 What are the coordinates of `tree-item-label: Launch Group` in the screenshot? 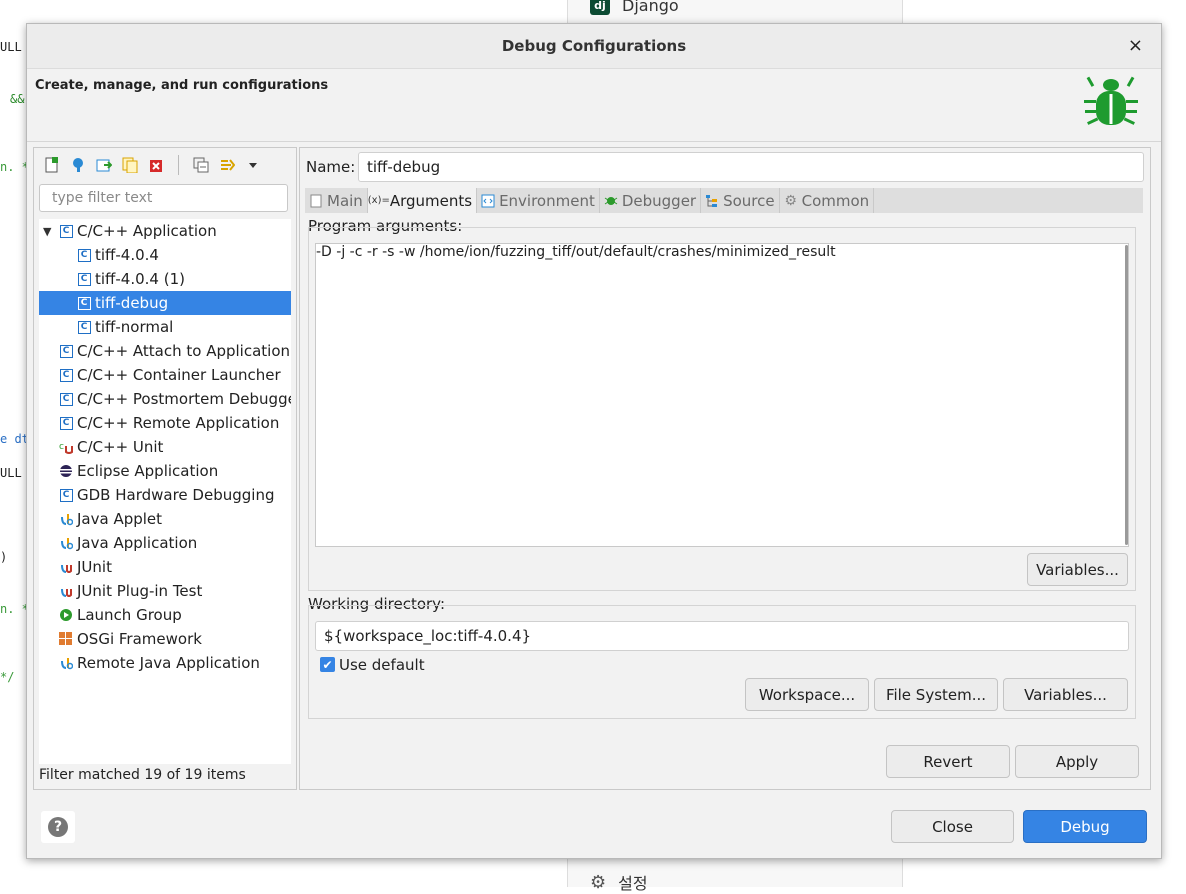 It's located at (129, 615).